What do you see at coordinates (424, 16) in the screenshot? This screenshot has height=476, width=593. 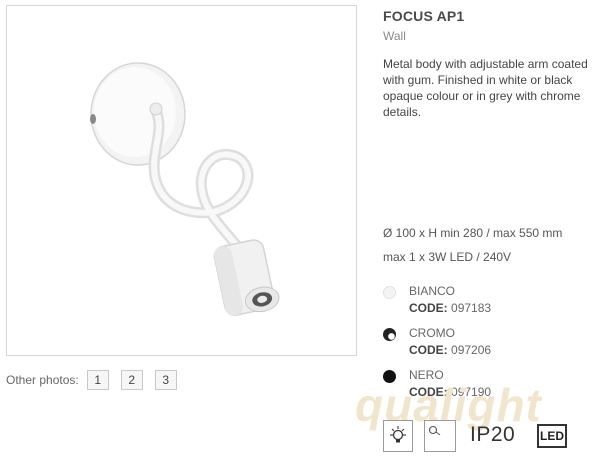 I see `product-title: FOCUS AP1` at bounding box center [424, 16].